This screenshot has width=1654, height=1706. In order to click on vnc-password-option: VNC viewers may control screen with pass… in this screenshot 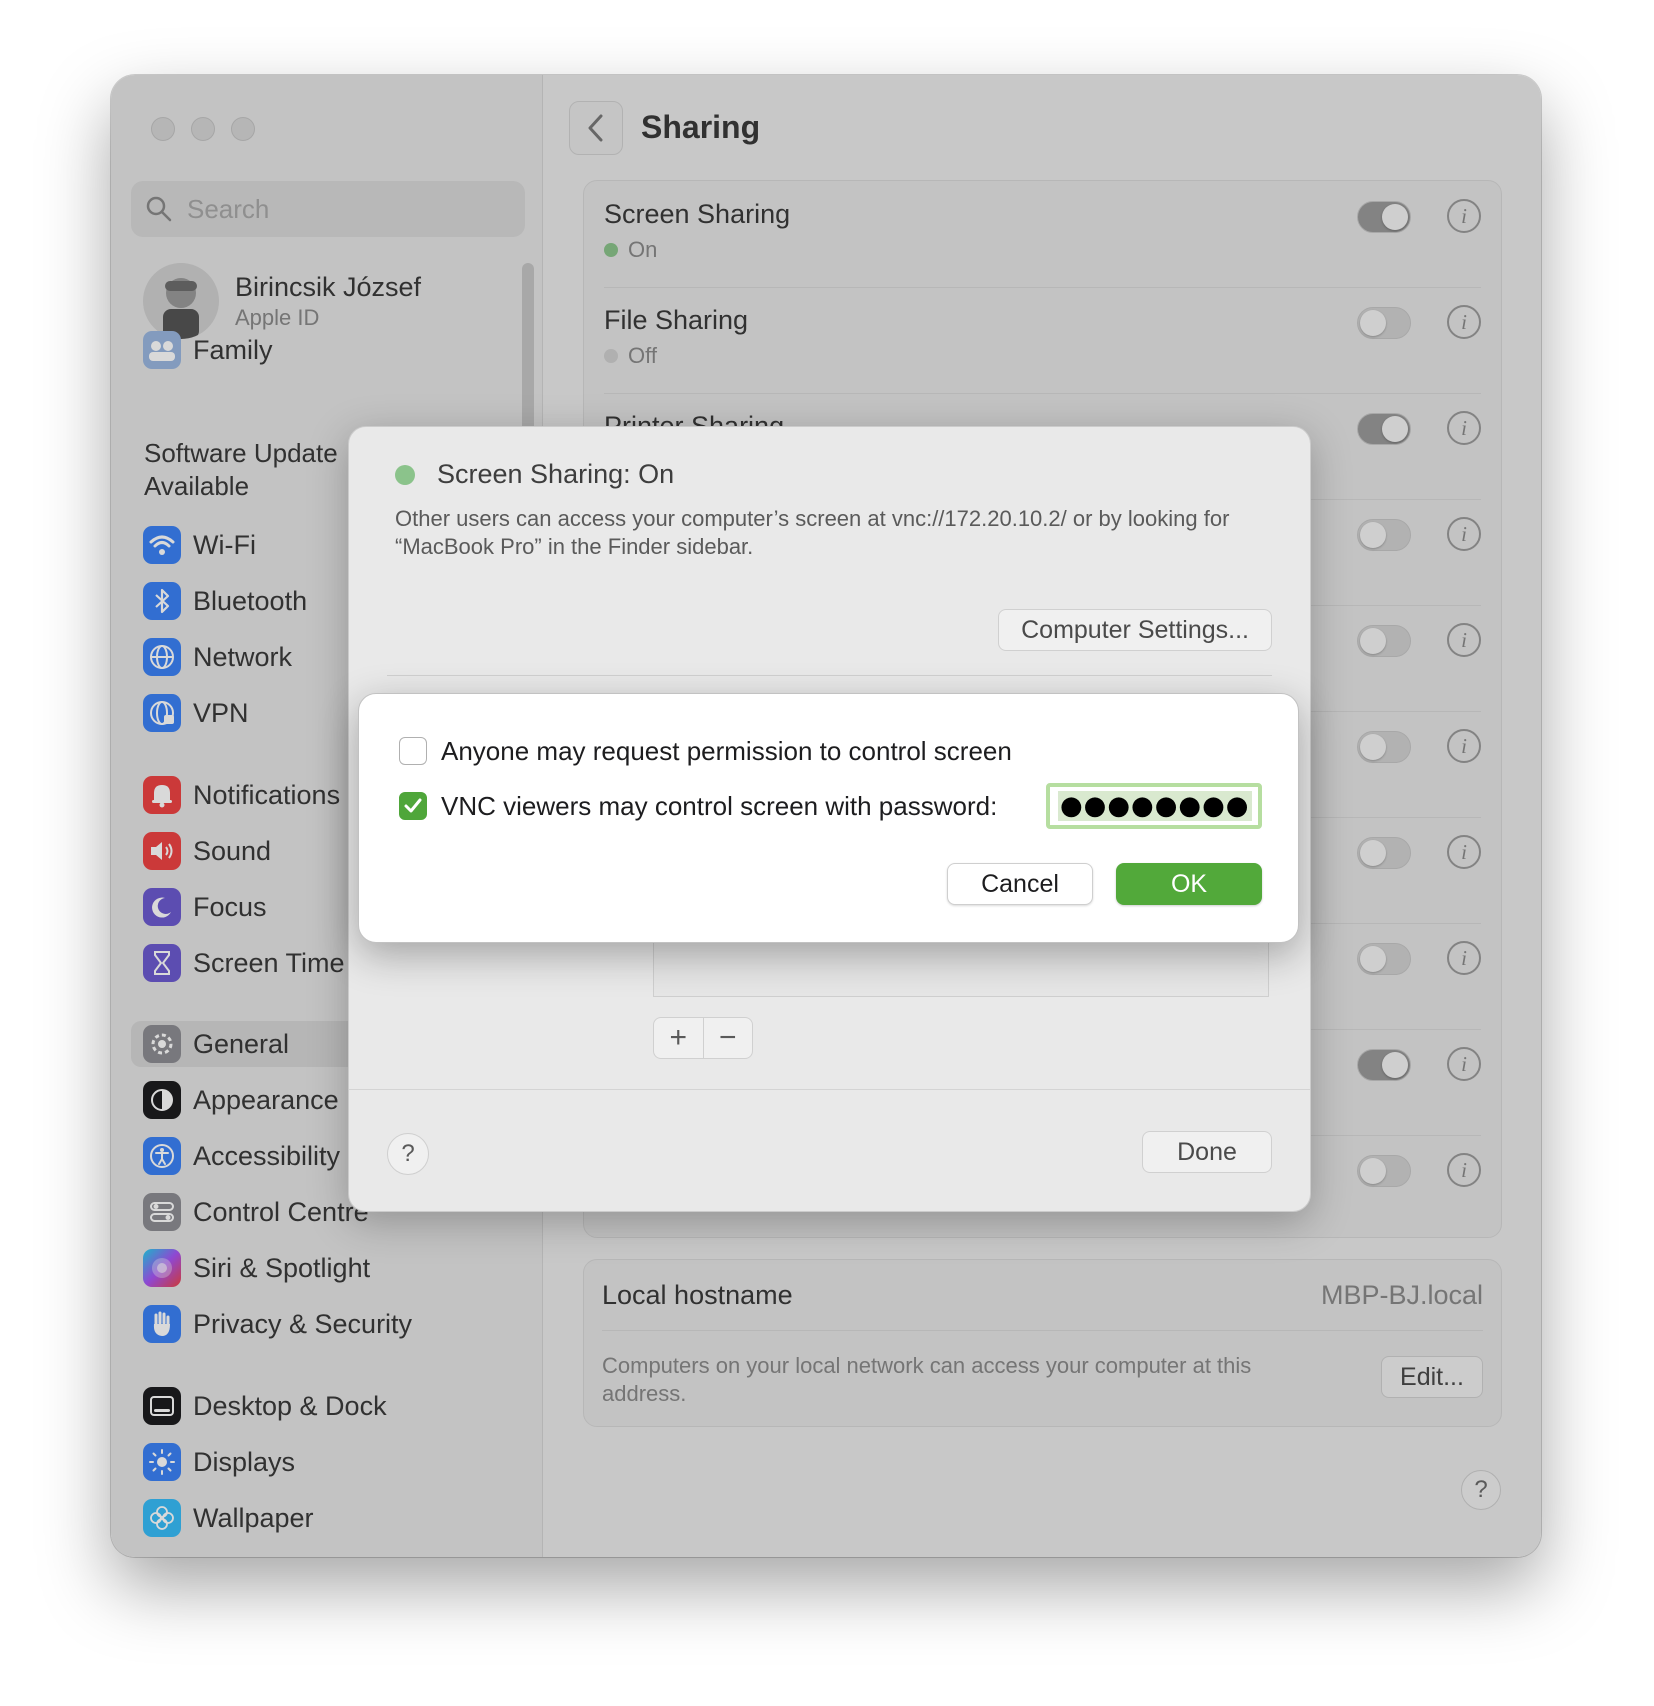, I will do `click(698, 806)`.